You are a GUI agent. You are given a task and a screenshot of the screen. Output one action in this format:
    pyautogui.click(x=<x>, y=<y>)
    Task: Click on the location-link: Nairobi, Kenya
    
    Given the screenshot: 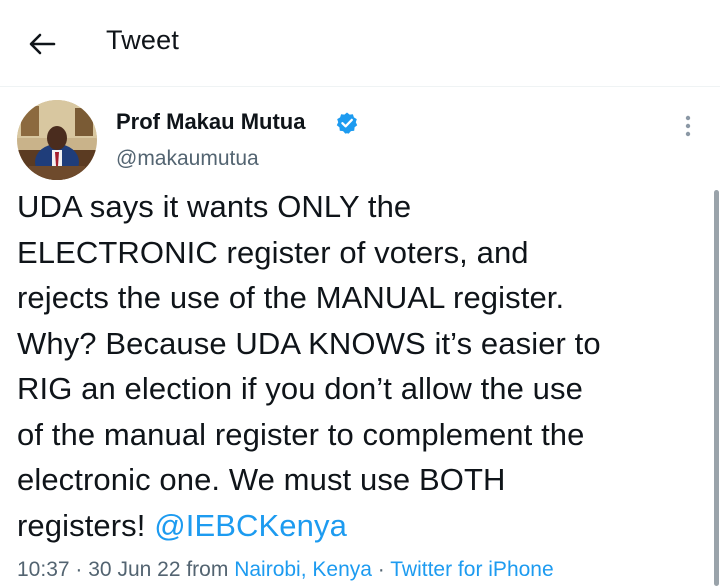 What is the action you would take?
    pyautogui.click(x=303, y=569)
    